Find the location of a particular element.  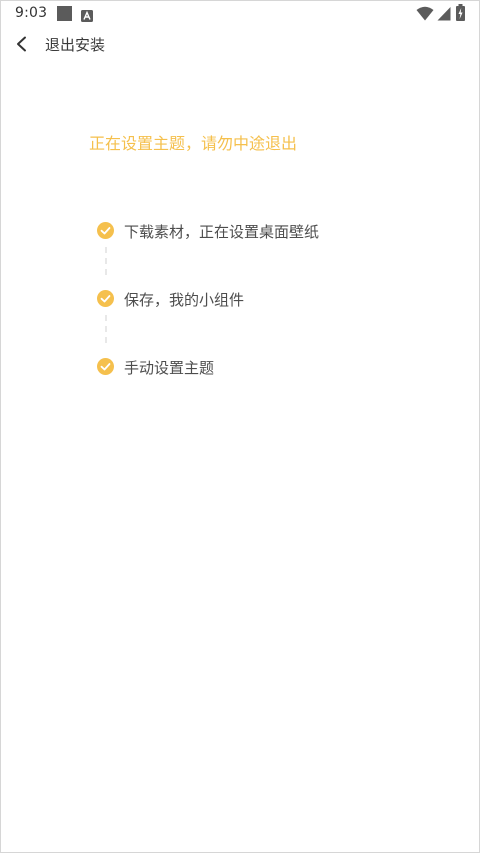

install-steps-list: 下载素材，正在设置桌面壁纸 保存，我的小组件 手动设置主题 is located at coordinates (277, 304).